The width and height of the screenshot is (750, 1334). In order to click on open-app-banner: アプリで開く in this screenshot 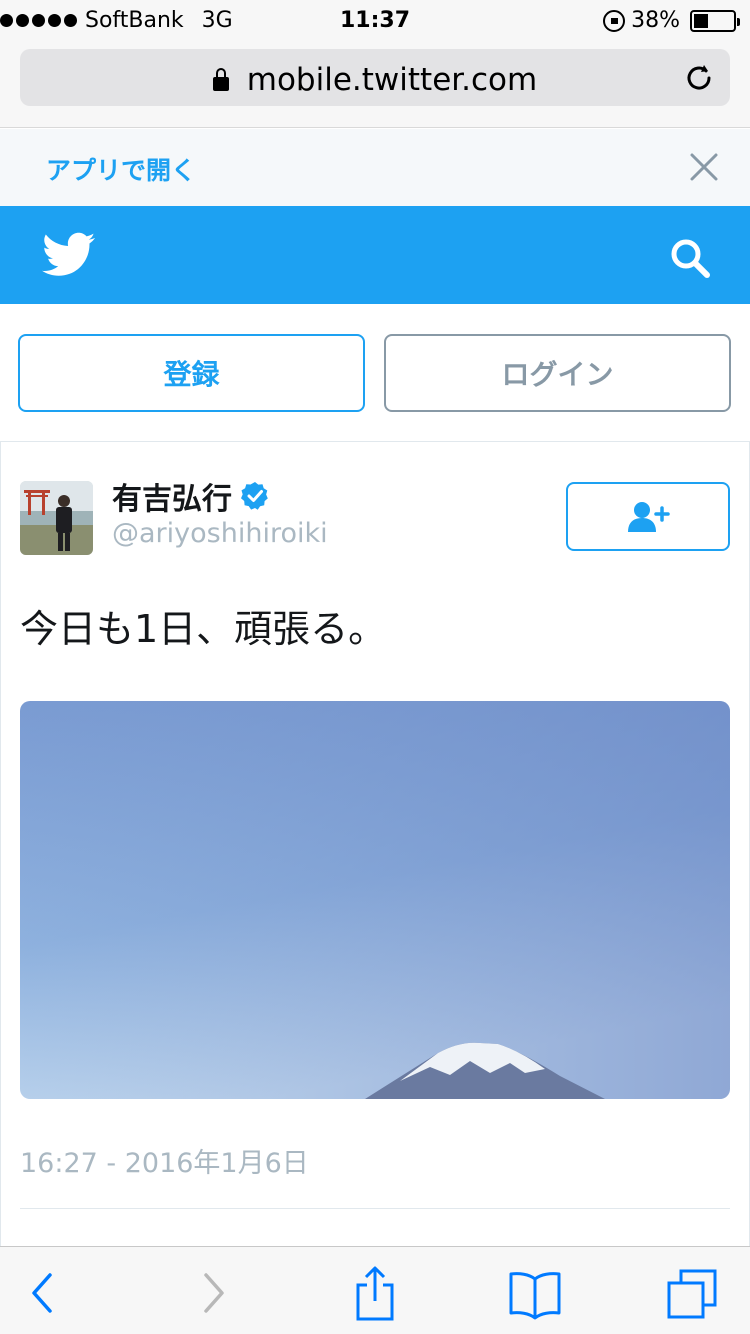, I will do `click(375, 167)`.